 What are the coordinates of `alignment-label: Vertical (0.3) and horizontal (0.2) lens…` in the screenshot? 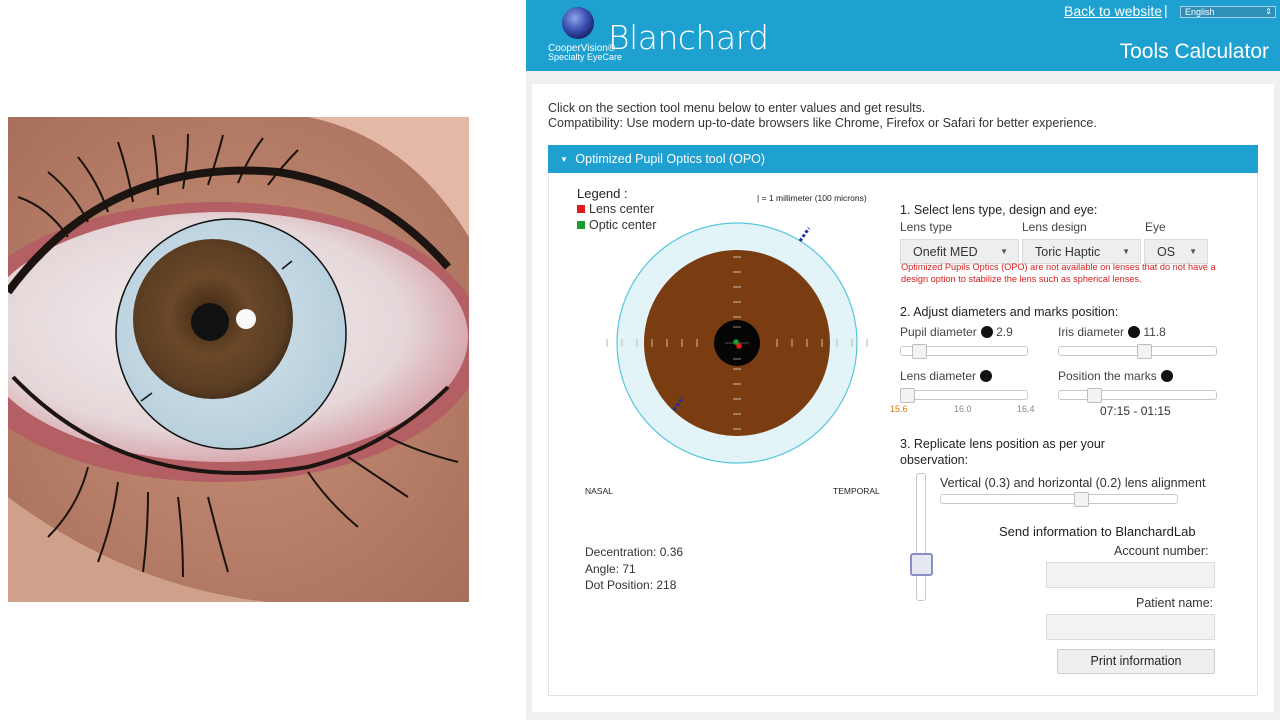 It's located at (1073, 483).